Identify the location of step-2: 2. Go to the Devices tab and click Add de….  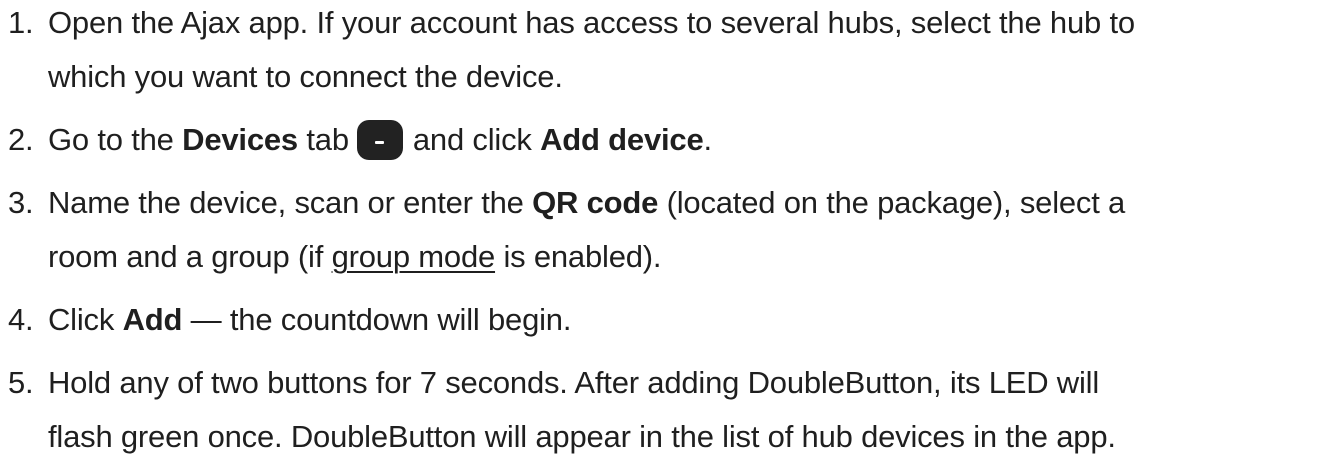
(666, 140).